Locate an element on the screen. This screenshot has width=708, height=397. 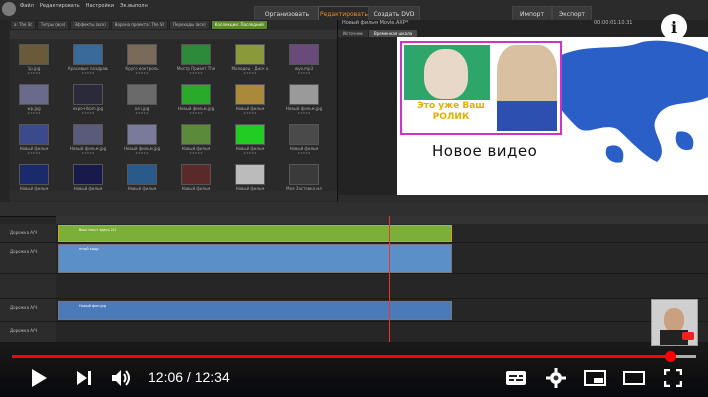
menu-settings: Настройки is located at coordinates (100, 6).